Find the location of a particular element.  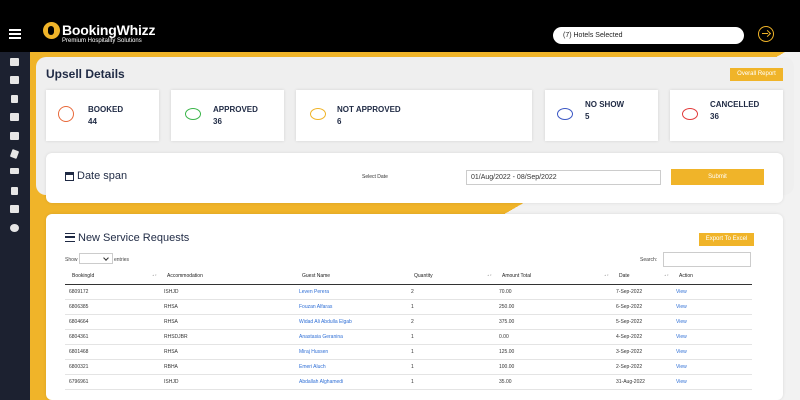

amount-total: 100.00 is located at coordinates (553, 367).